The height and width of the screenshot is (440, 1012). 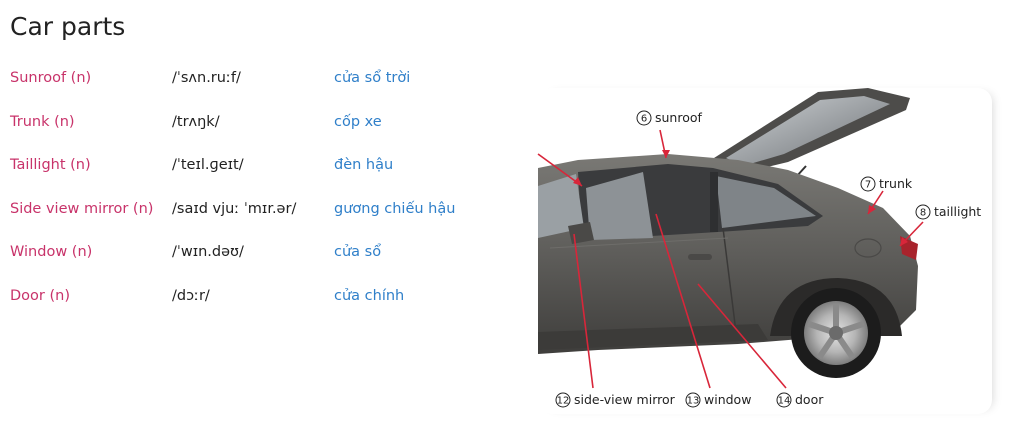 I want to click on vocab-term: Side view mirror (n), so click(x=82, y=209).